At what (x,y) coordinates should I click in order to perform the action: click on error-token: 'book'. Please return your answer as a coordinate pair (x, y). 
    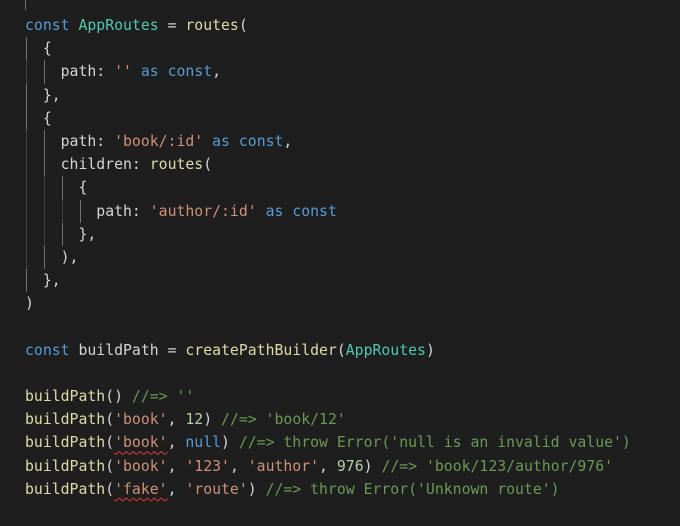
    Looking at the image, I should click on (141, 443).